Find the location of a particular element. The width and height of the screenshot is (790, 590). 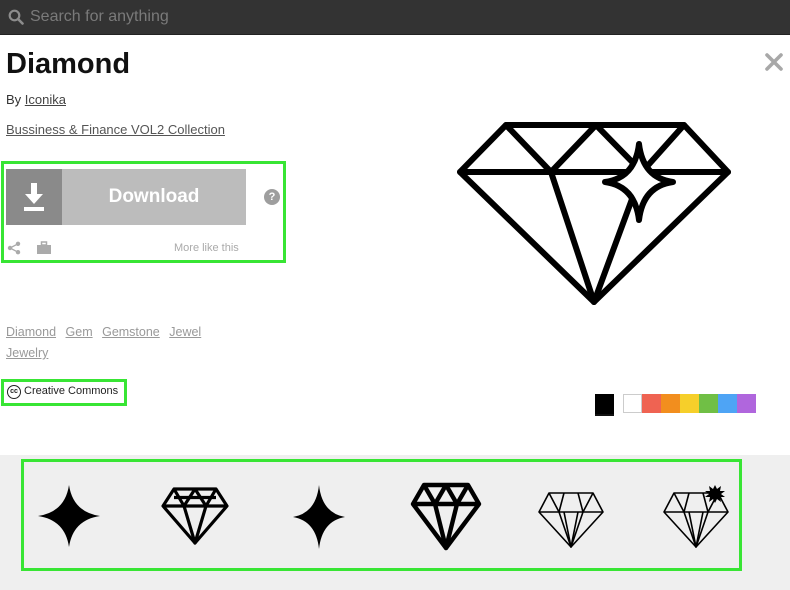

diamond-thin-icon is located at coordinates (571, 520).